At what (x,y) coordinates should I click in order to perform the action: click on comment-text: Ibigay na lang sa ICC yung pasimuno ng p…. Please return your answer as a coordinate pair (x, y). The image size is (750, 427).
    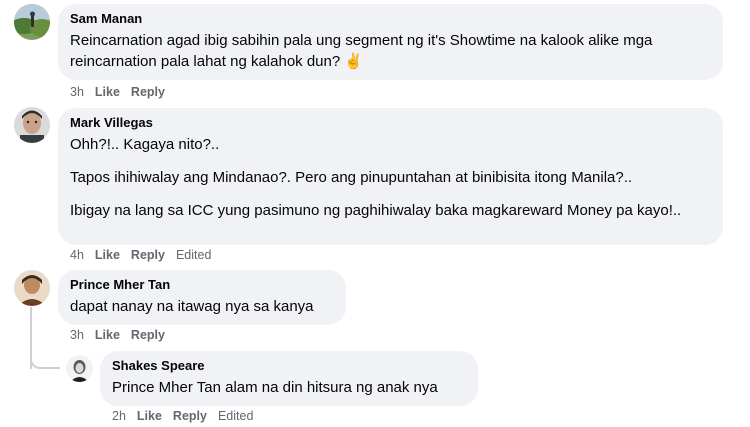
    Looking at the image, I should click on (376, 210).